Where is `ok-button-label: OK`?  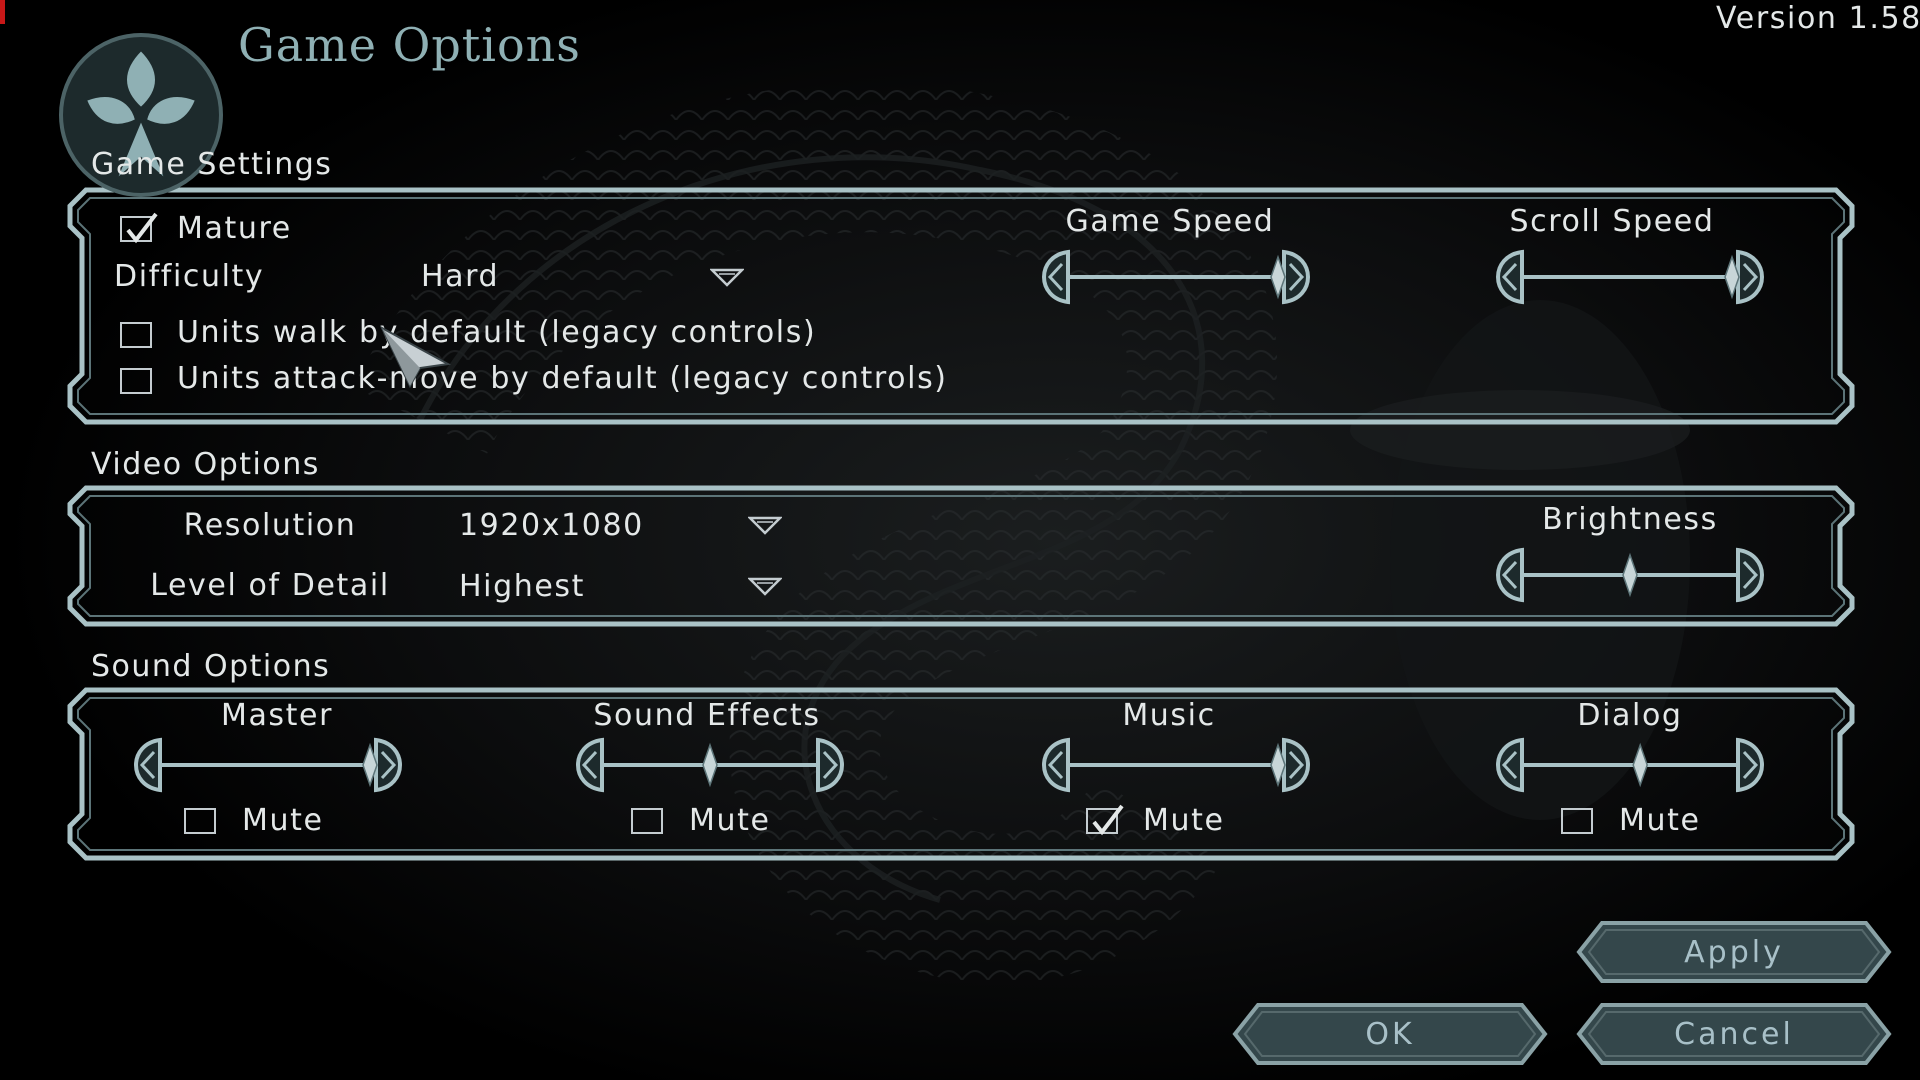
ok-button-label: OK is located at coordinates (1390, 1034).